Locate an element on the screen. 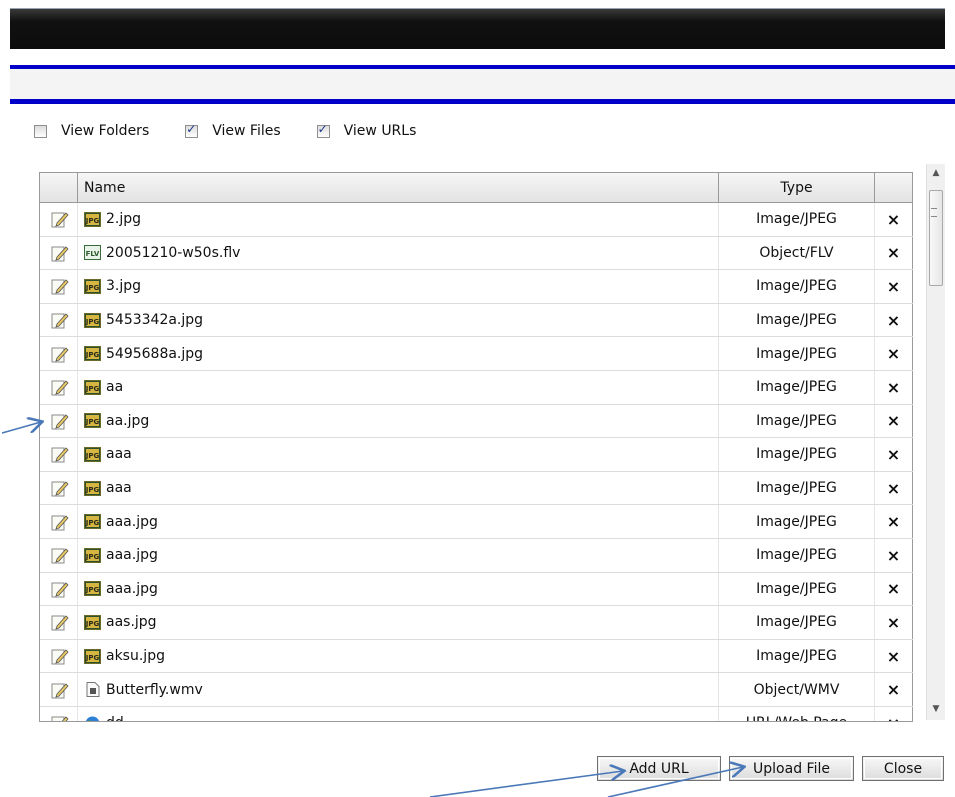 This screenshot has width=955, height=797. table-row: JPG aas.jpg Image/JPEG × is located at coordinates (476, 623).